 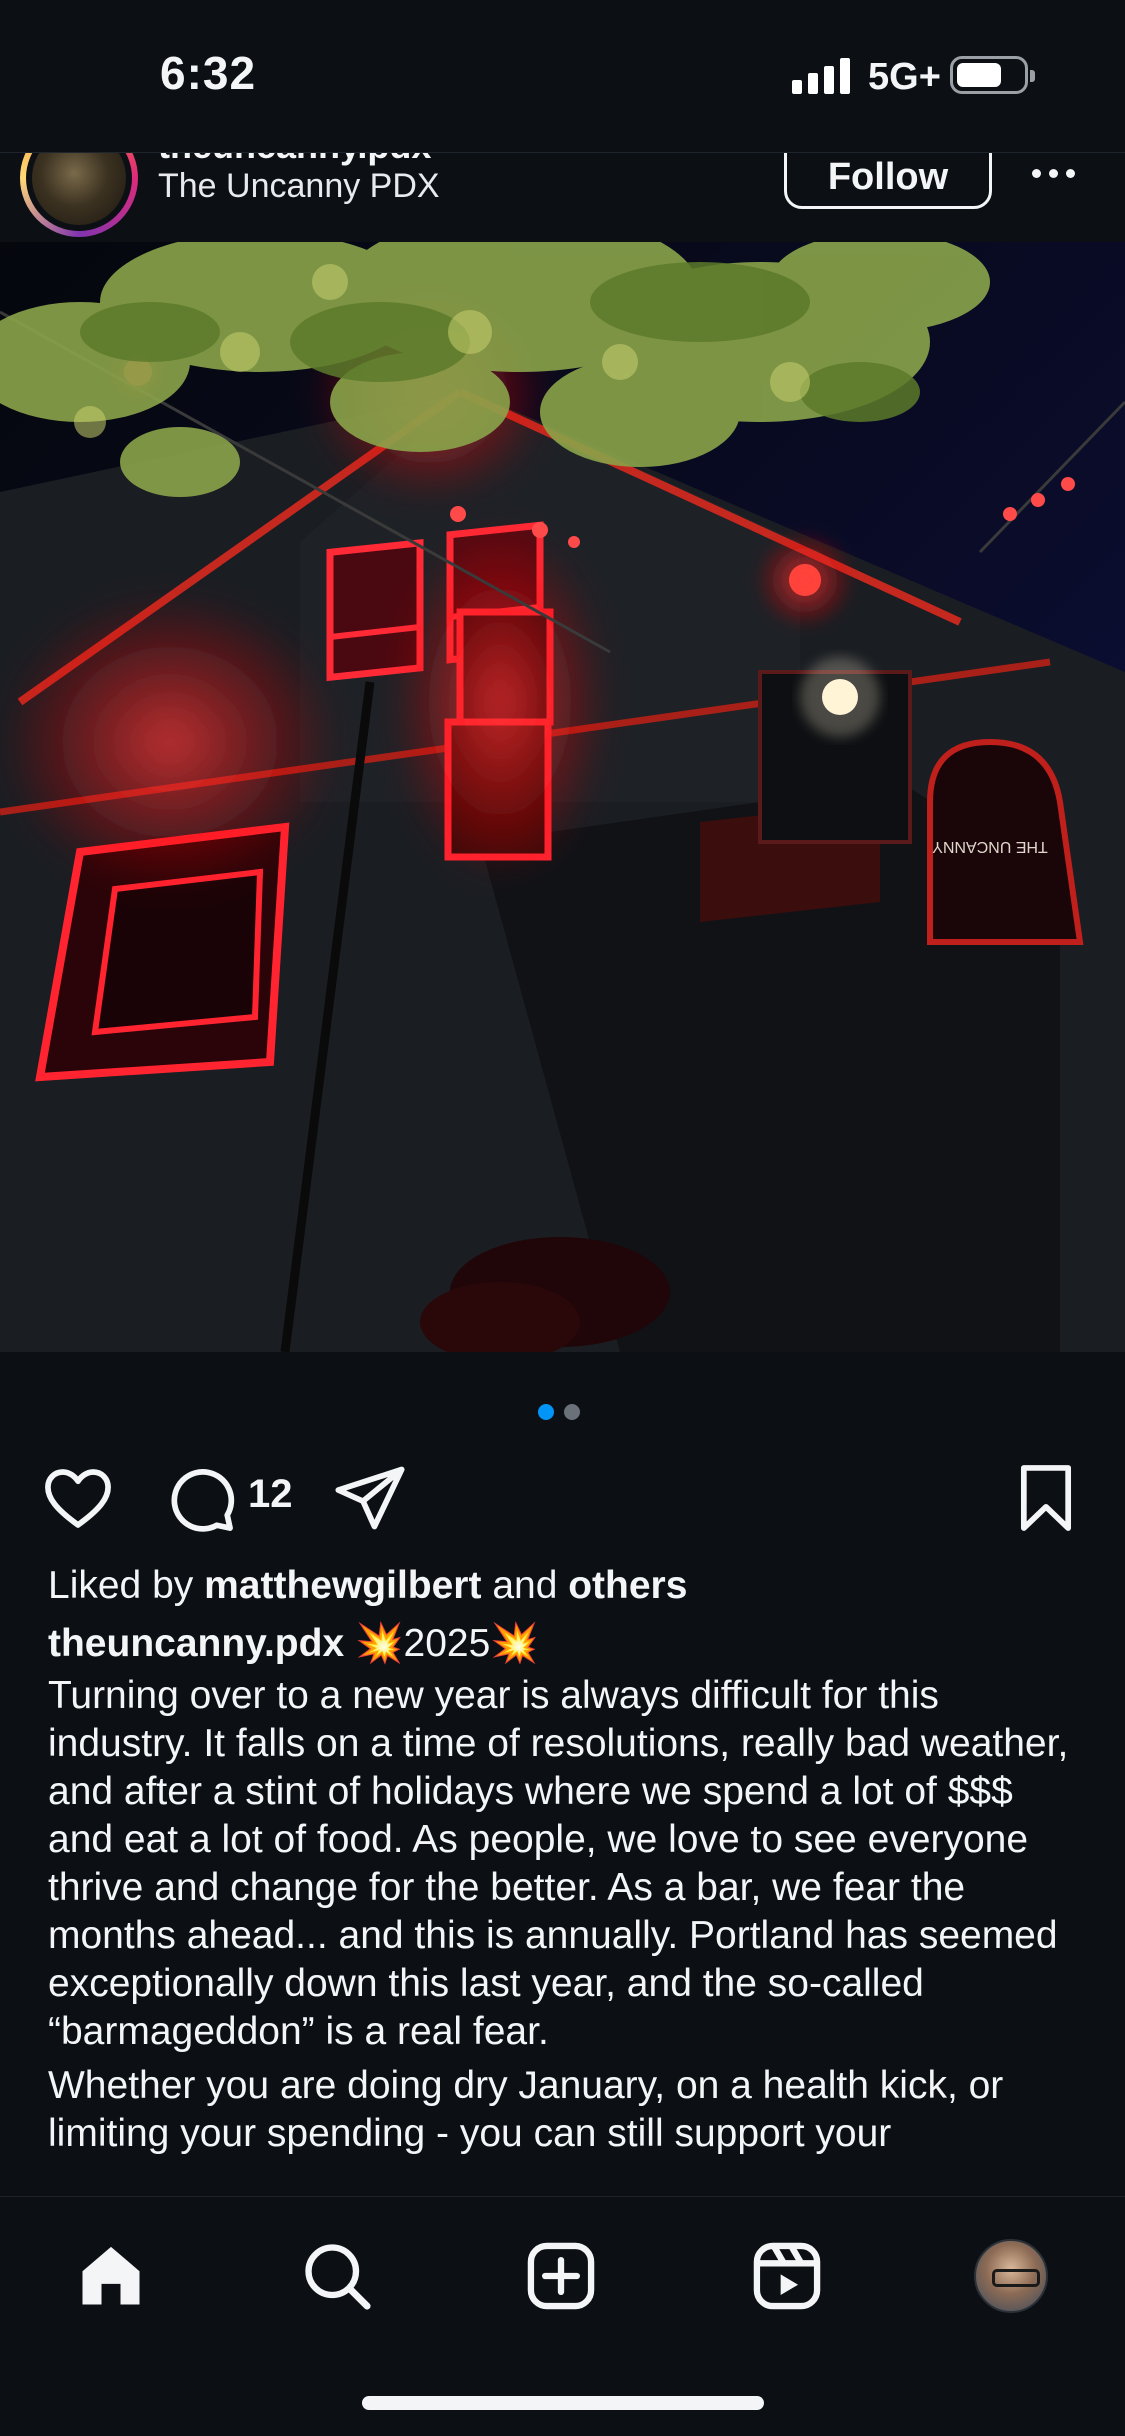 What do you see at coordinates (1046, 1498) in the screenshot?
I see `bookmark-icon` at bounding box center [1046, 1498].